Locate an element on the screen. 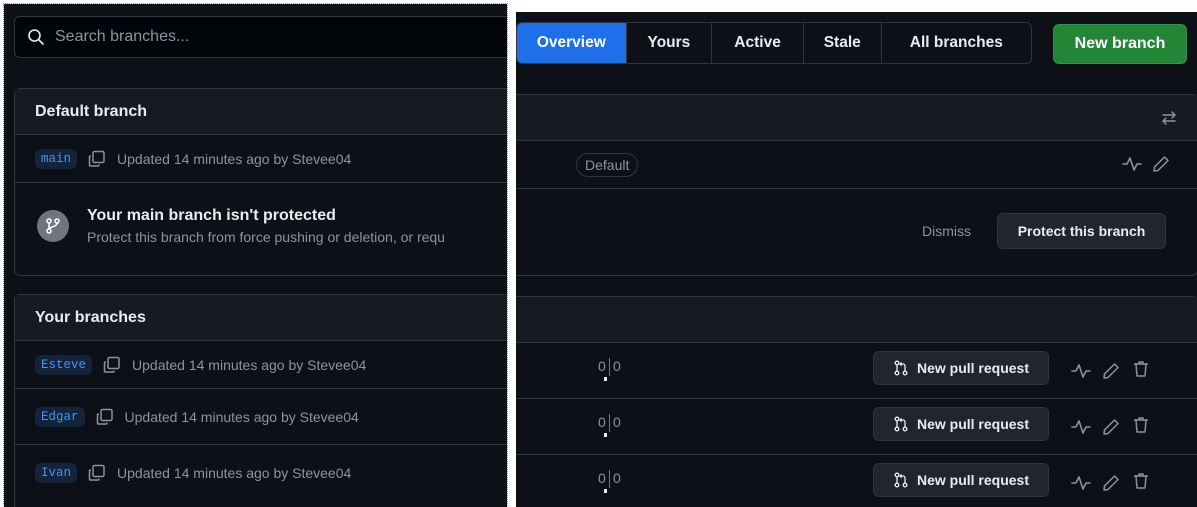 This screenshot has width=1197, height=507. notice-title: Your main branch isn't protected is located at coordinates (211, 215).